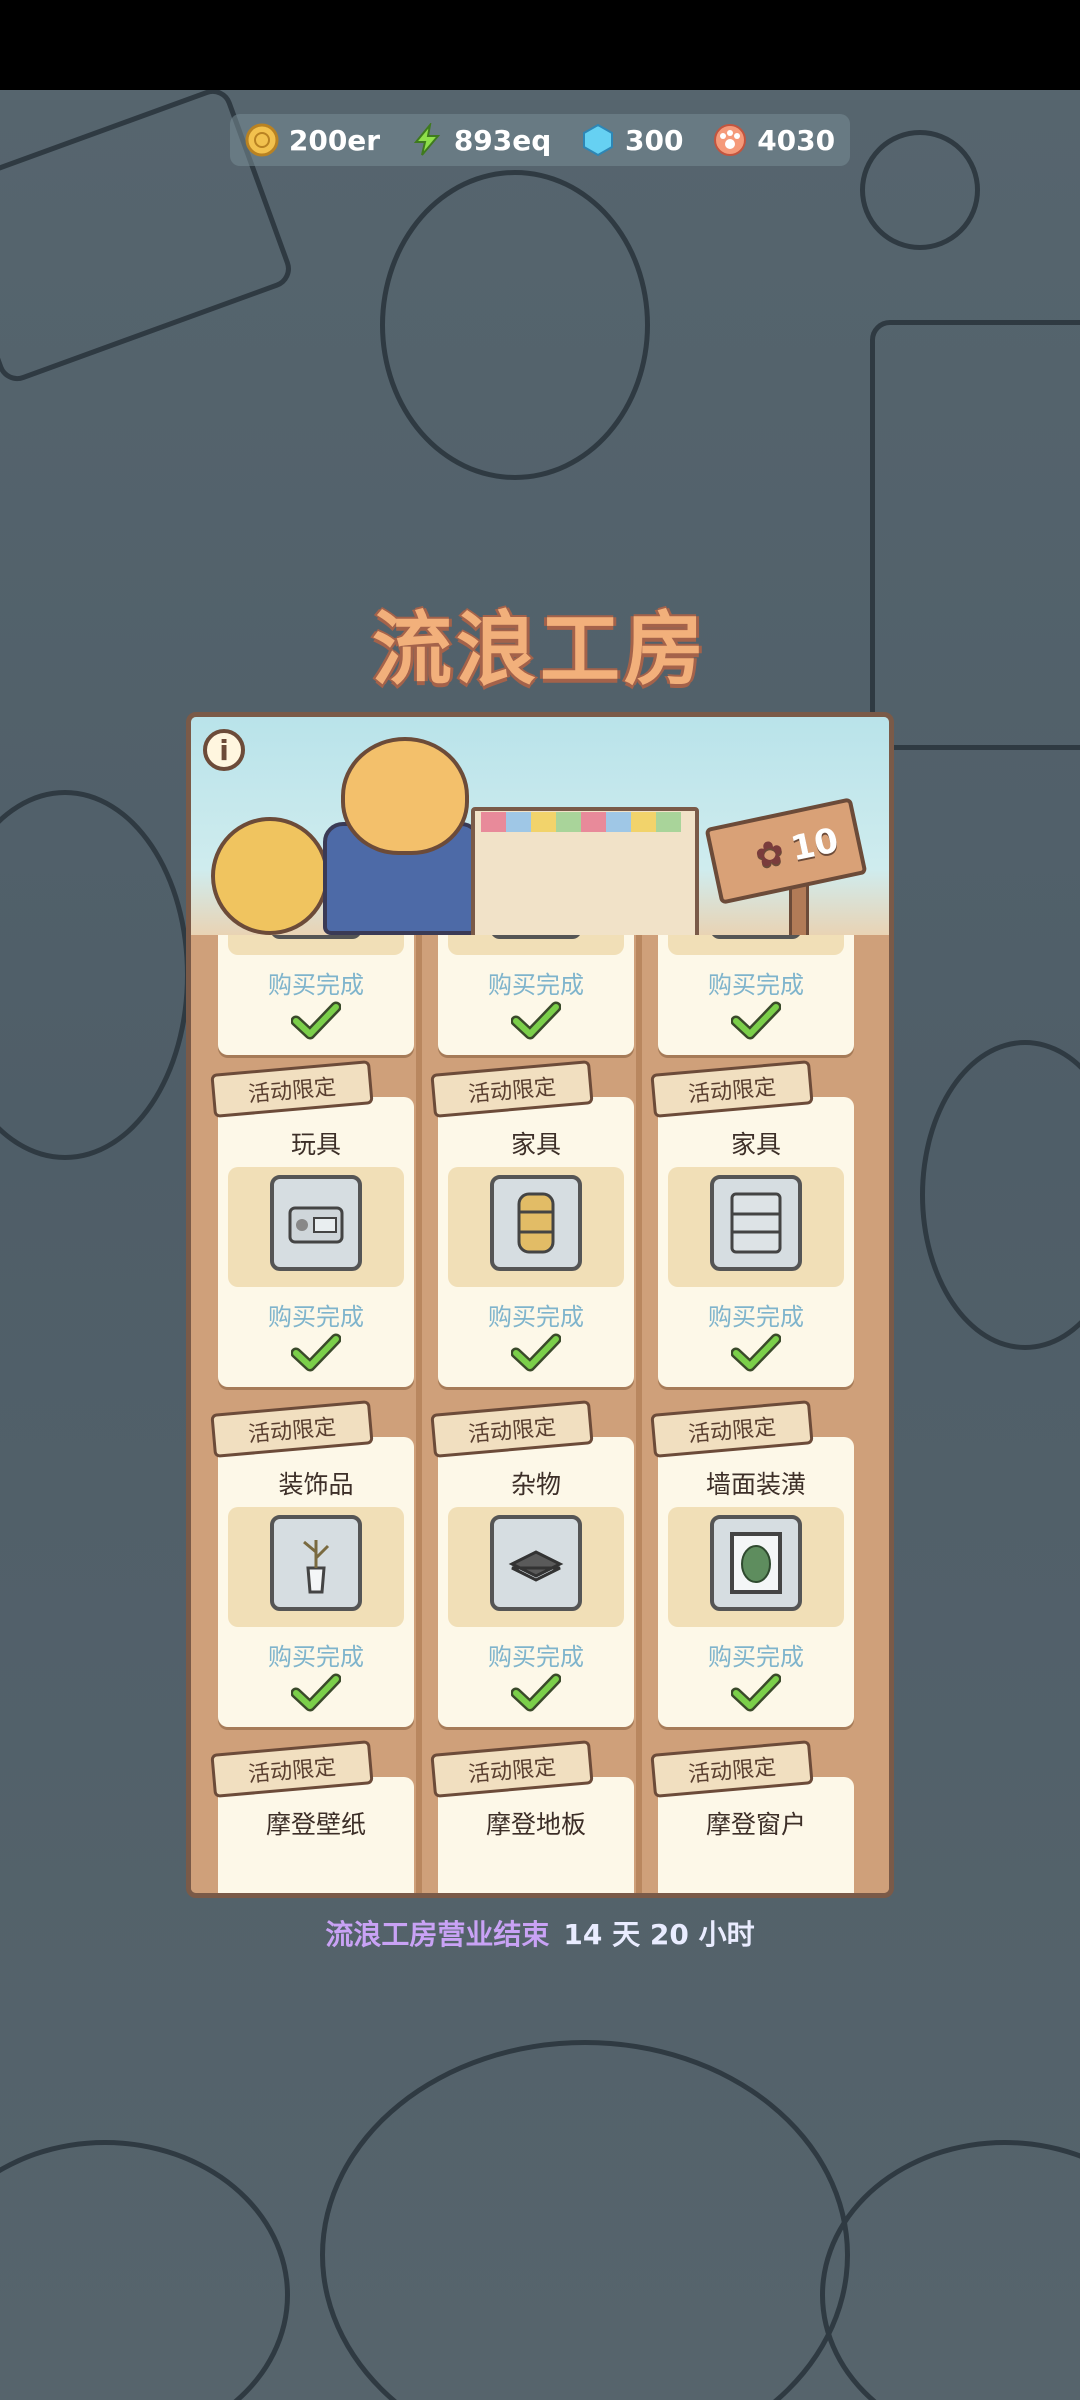  I want to click on book-icon, so click(536, 1563).